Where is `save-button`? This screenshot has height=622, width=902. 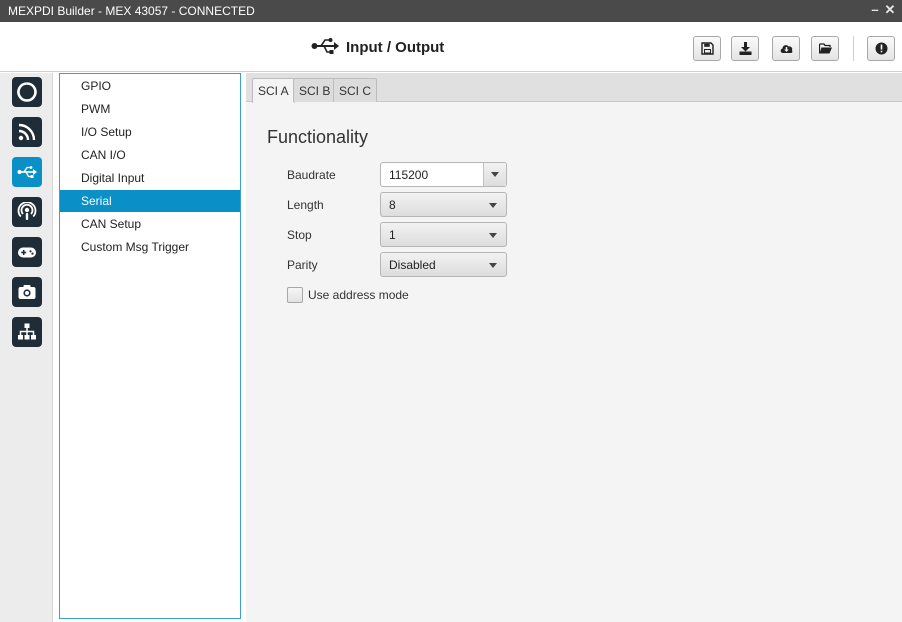 save-button is located at coordinates (707, 48).